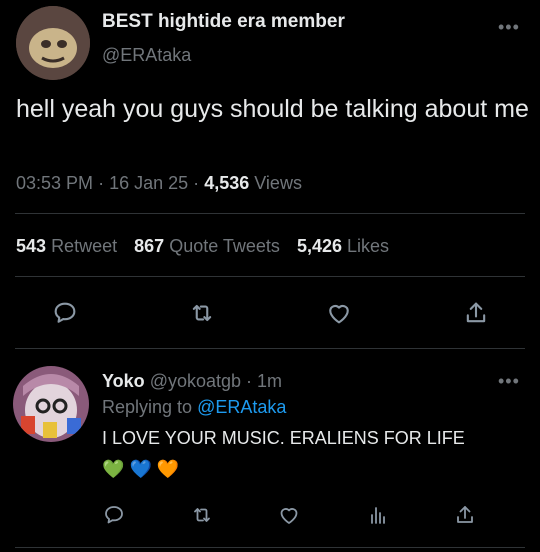  I want to click on author-avatar, so click(53, 43).